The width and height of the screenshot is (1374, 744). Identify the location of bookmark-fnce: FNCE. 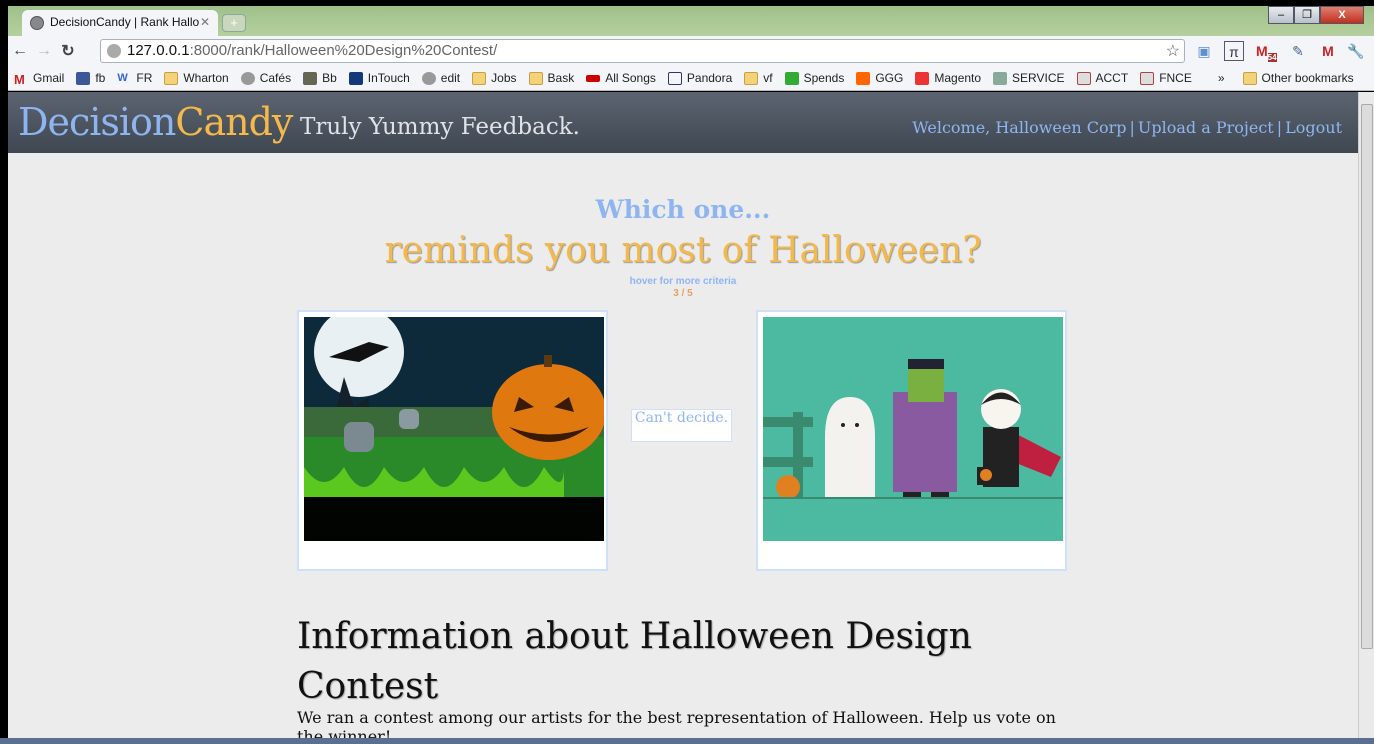
(1166, 78).